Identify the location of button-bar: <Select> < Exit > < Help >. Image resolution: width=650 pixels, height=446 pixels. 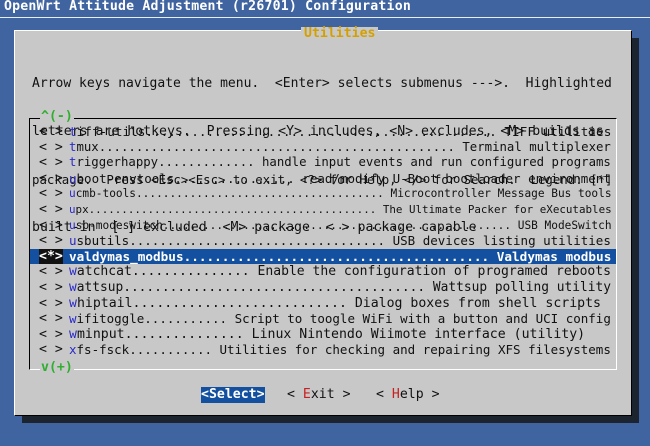
(323, 395).